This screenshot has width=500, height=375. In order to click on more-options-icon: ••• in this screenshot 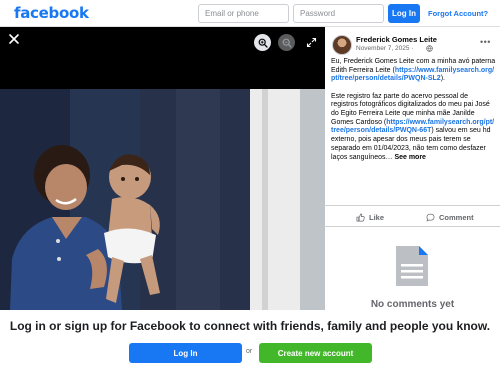, I will do `click(485, 42)`.